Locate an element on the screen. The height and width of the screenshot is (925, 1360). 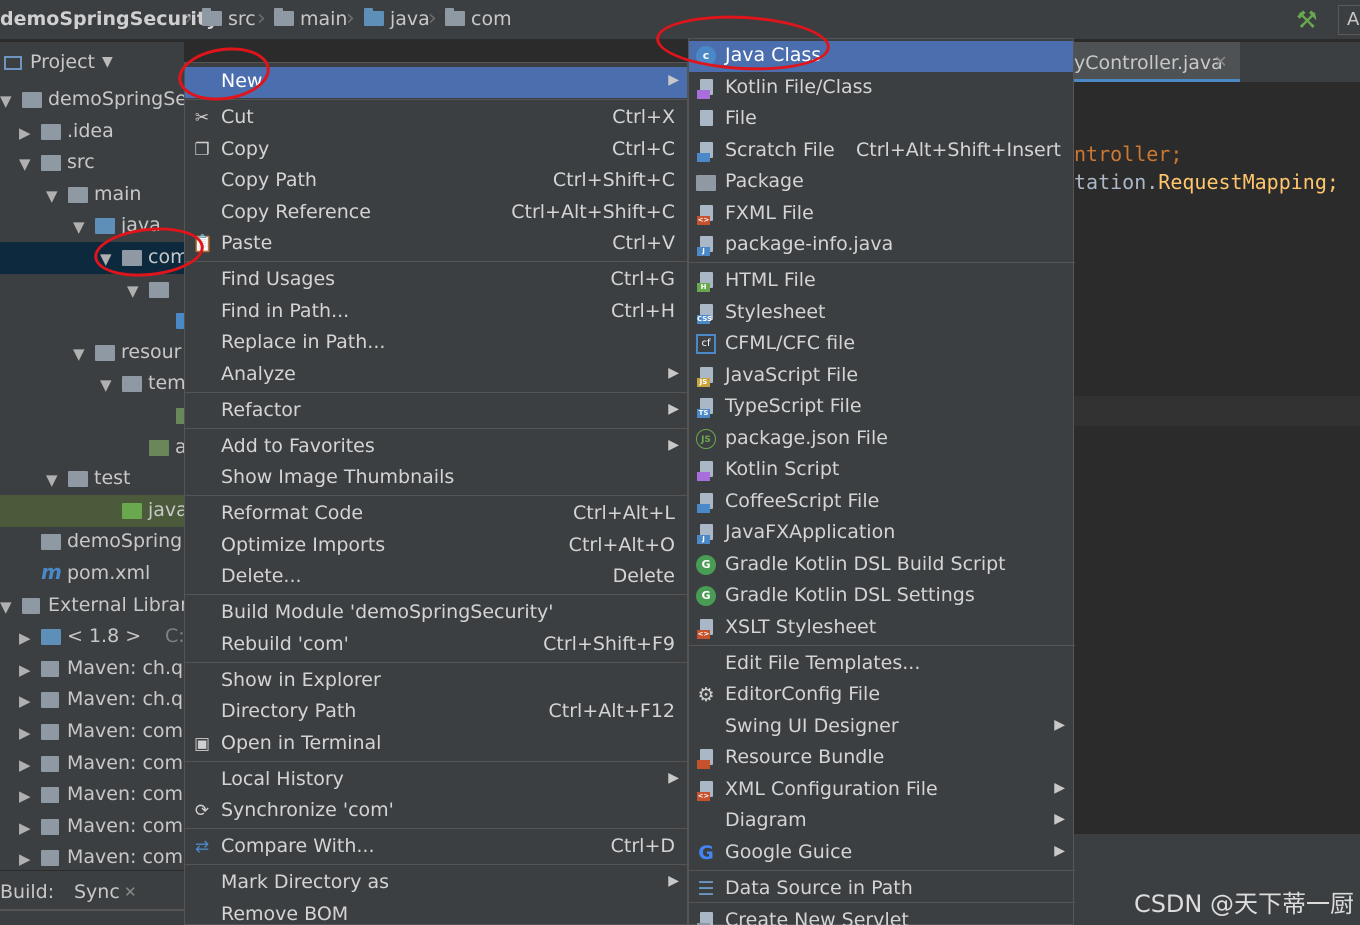
menu-item-delete: Delete... Delete is located at coordinates (436, 577).